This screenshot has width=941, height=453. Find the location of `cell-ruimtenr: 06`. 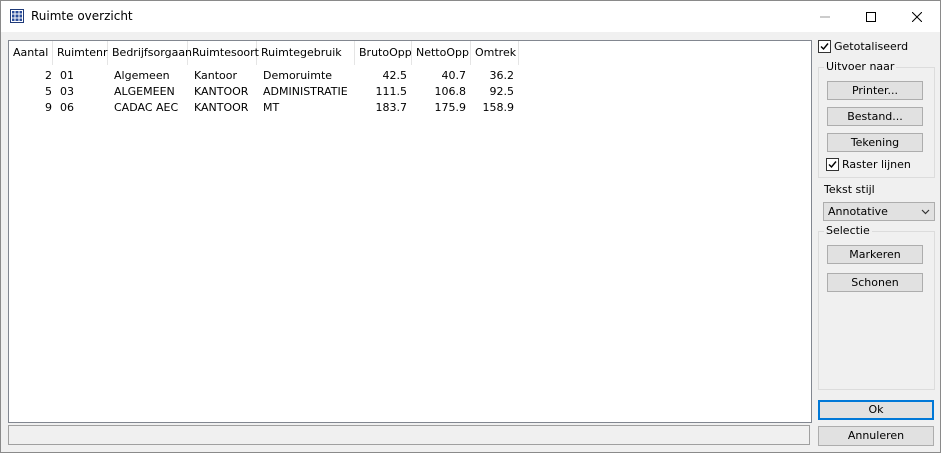

cell-ruimtenr: 06 is located at coordinates (67, 107).